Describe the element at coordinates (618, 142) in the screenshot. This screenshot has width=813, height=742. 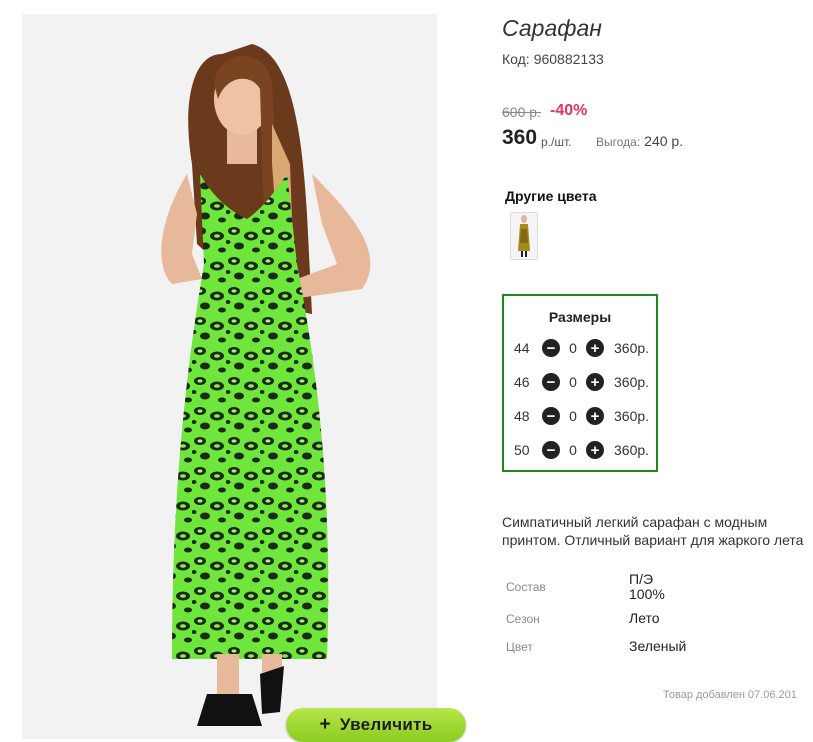
I see `savings-label: Выгода:` at that location.